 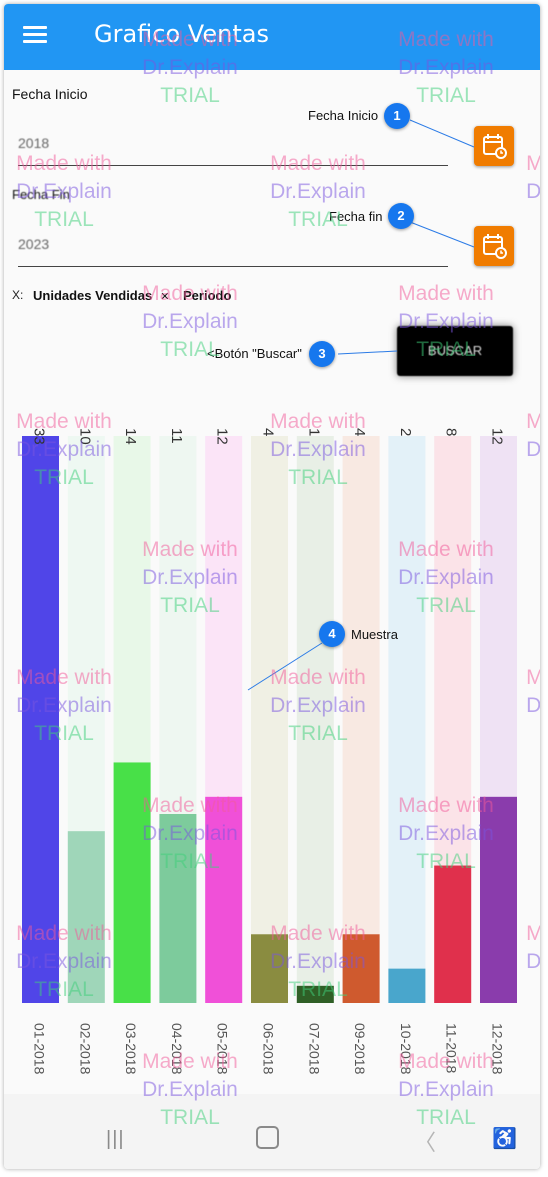 What do you see at coordinates (374, 634) in the screenshot?
I see `callout-4-text: Muestra` at bounding box center [374, 634].